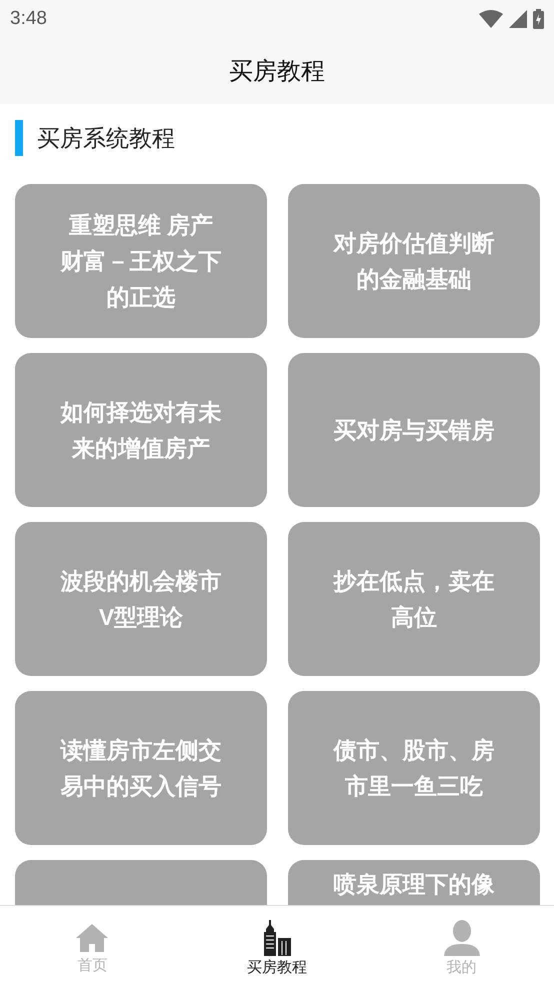  I want to click on card-title: 重塑思维 房产财富－王权之下的正选, so click(140, 261).